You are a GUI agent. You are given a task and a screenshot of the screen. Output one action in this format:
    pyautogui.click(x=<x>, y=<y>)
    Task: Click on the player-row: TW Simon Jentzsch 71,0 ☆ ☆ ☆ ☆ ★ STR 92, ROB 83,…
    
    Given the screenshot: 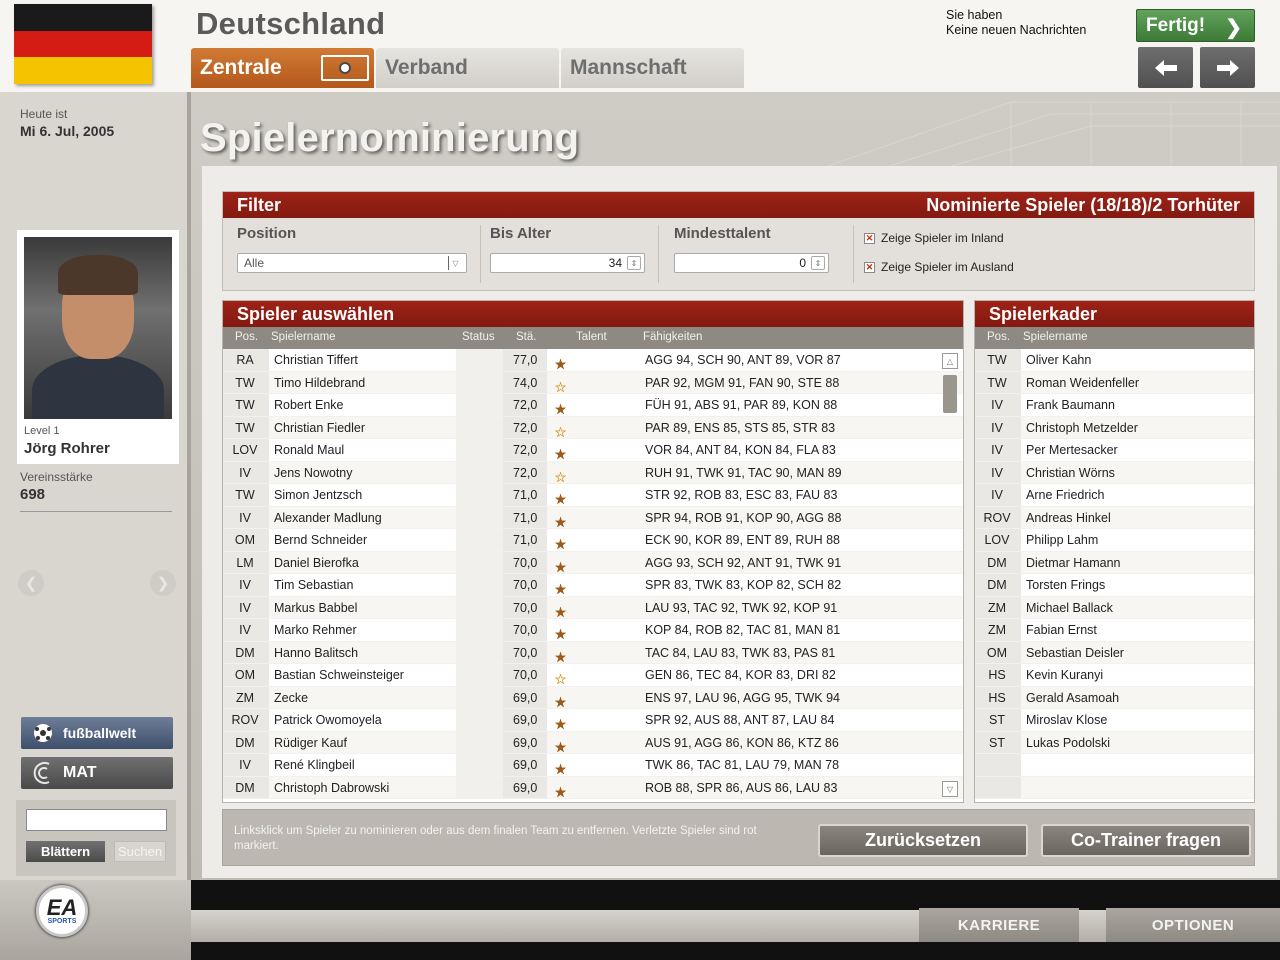 What is the action you would take?
    pyautogui.click(x=593, y=495)
    